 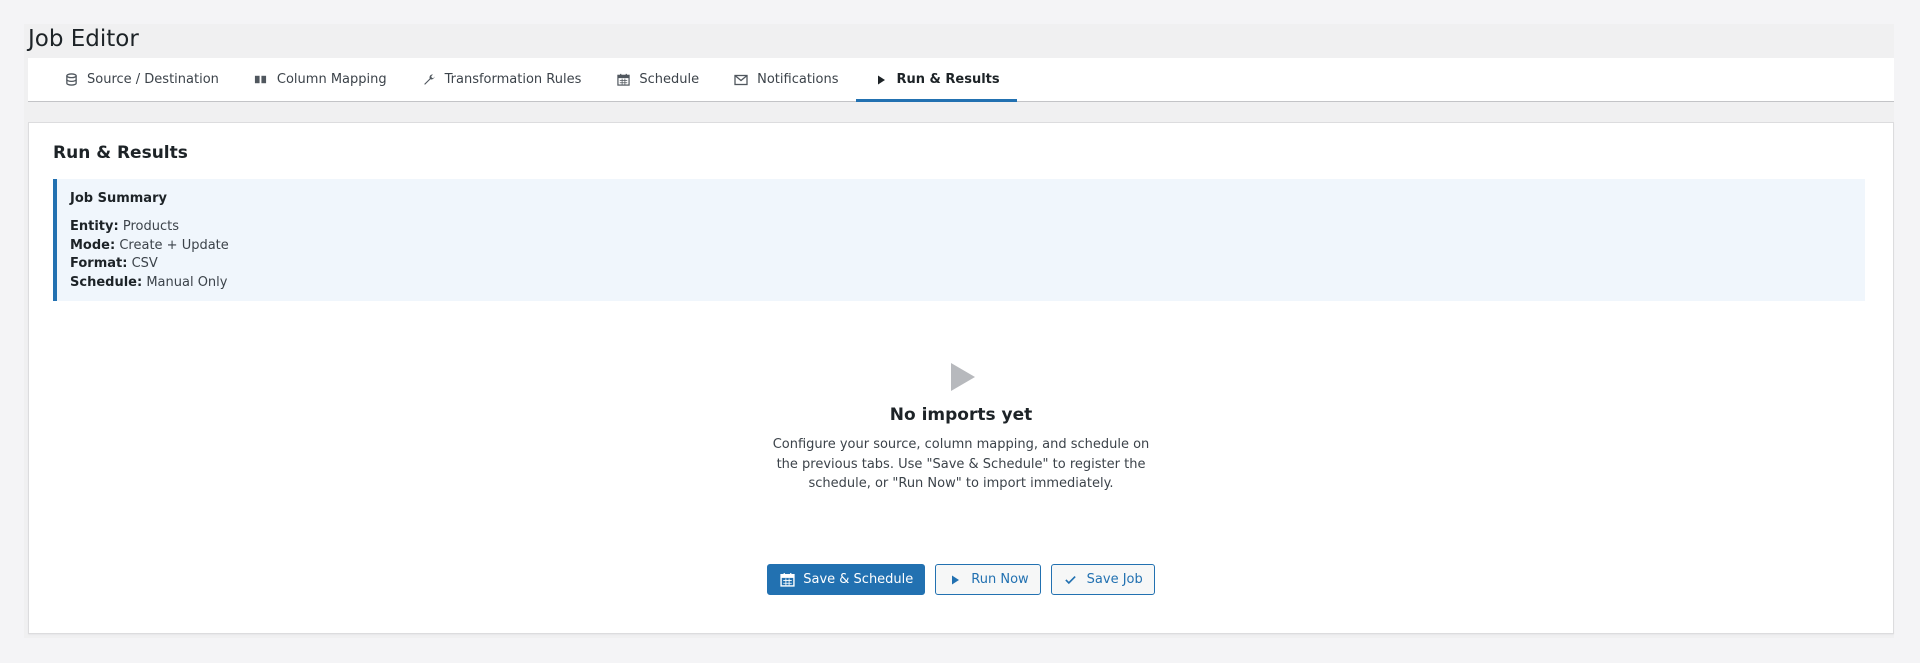 I want to click on tab-label: Column Mapping, so click(x=331, y=79).